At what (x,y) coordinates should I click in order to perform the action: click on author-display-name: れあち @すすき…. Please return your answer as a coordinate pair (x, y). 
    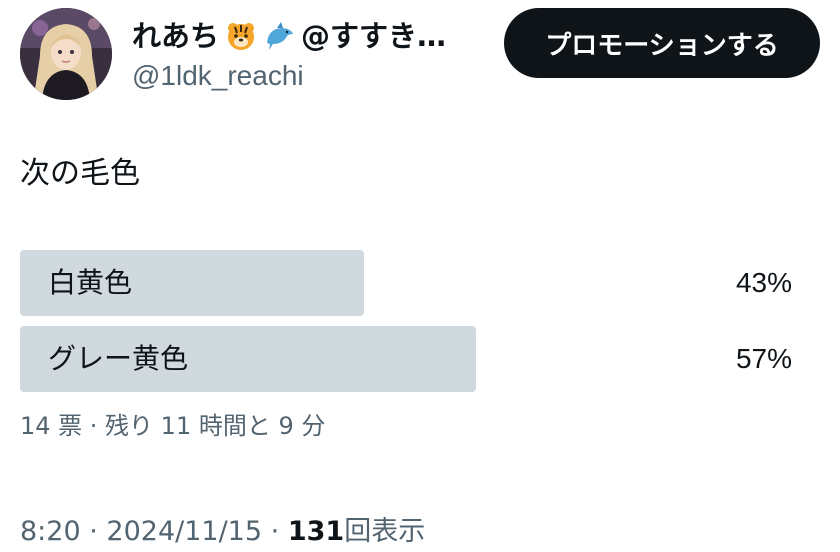
    Looking at the image, I should click on (302, 36).